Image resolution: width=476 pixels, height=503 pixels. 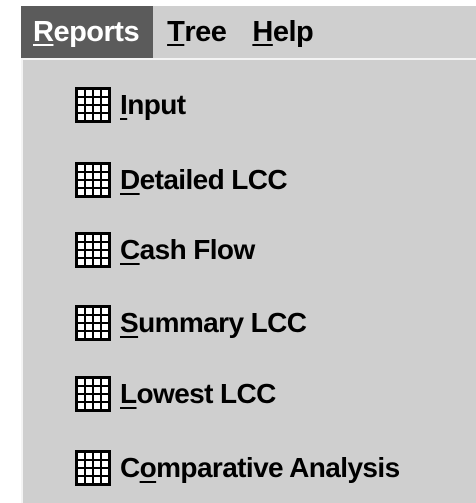 I want to click on menu-item-detailed-lcc: Detailed LCC, so click(x=181, y=180).